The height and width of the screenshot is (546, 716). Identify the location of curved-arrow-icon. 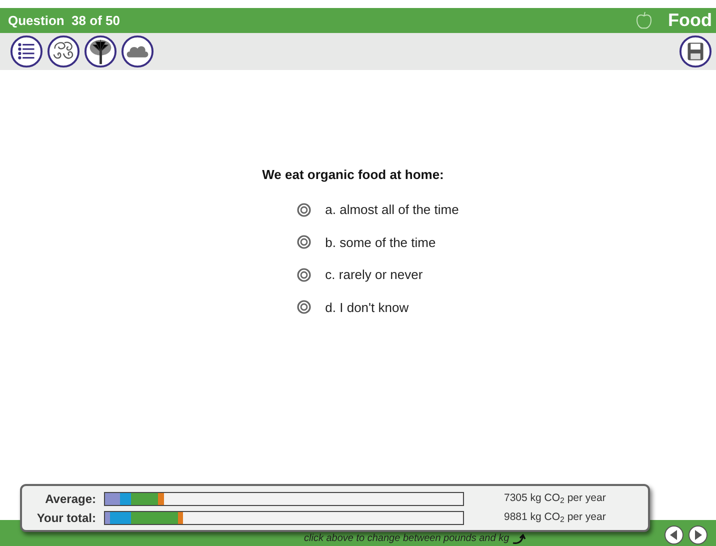
(519, 539).